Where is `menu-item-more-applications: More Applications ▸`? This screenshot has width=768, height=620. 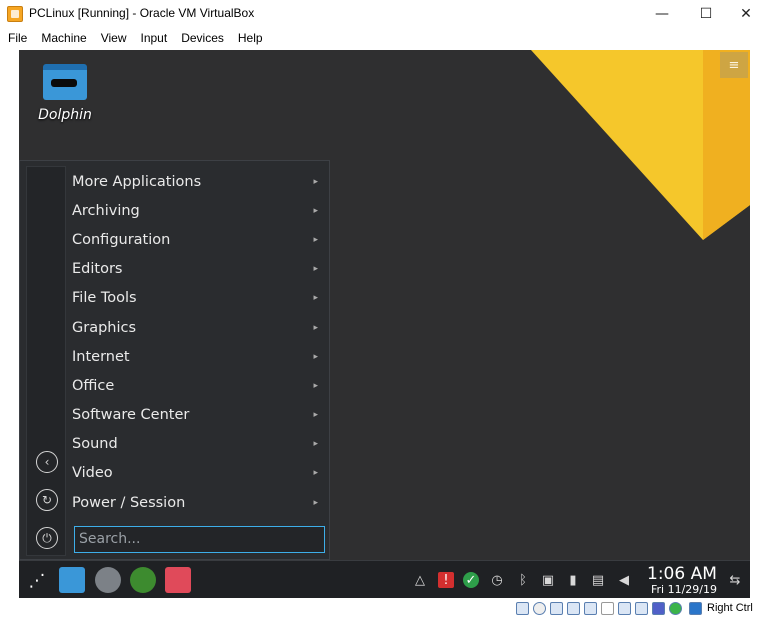 menu-item-more-applications: More Applications ▸ is located at coordinates (197, 181).